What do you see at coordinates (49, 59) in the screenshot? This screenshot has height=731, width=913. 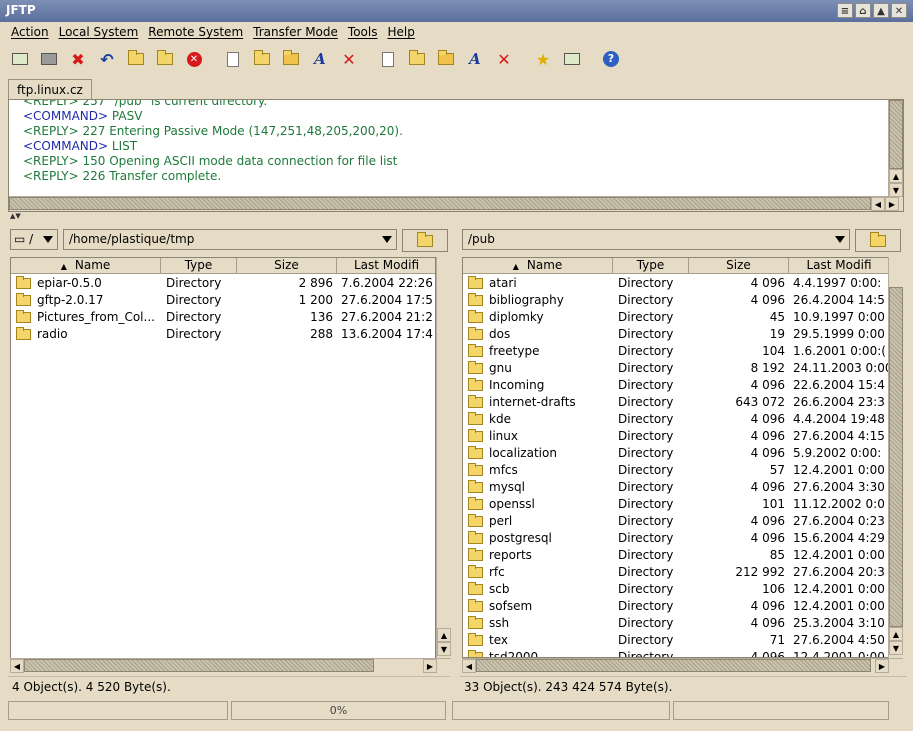 I see `disconnect-button` at bounding box center [49, 59].